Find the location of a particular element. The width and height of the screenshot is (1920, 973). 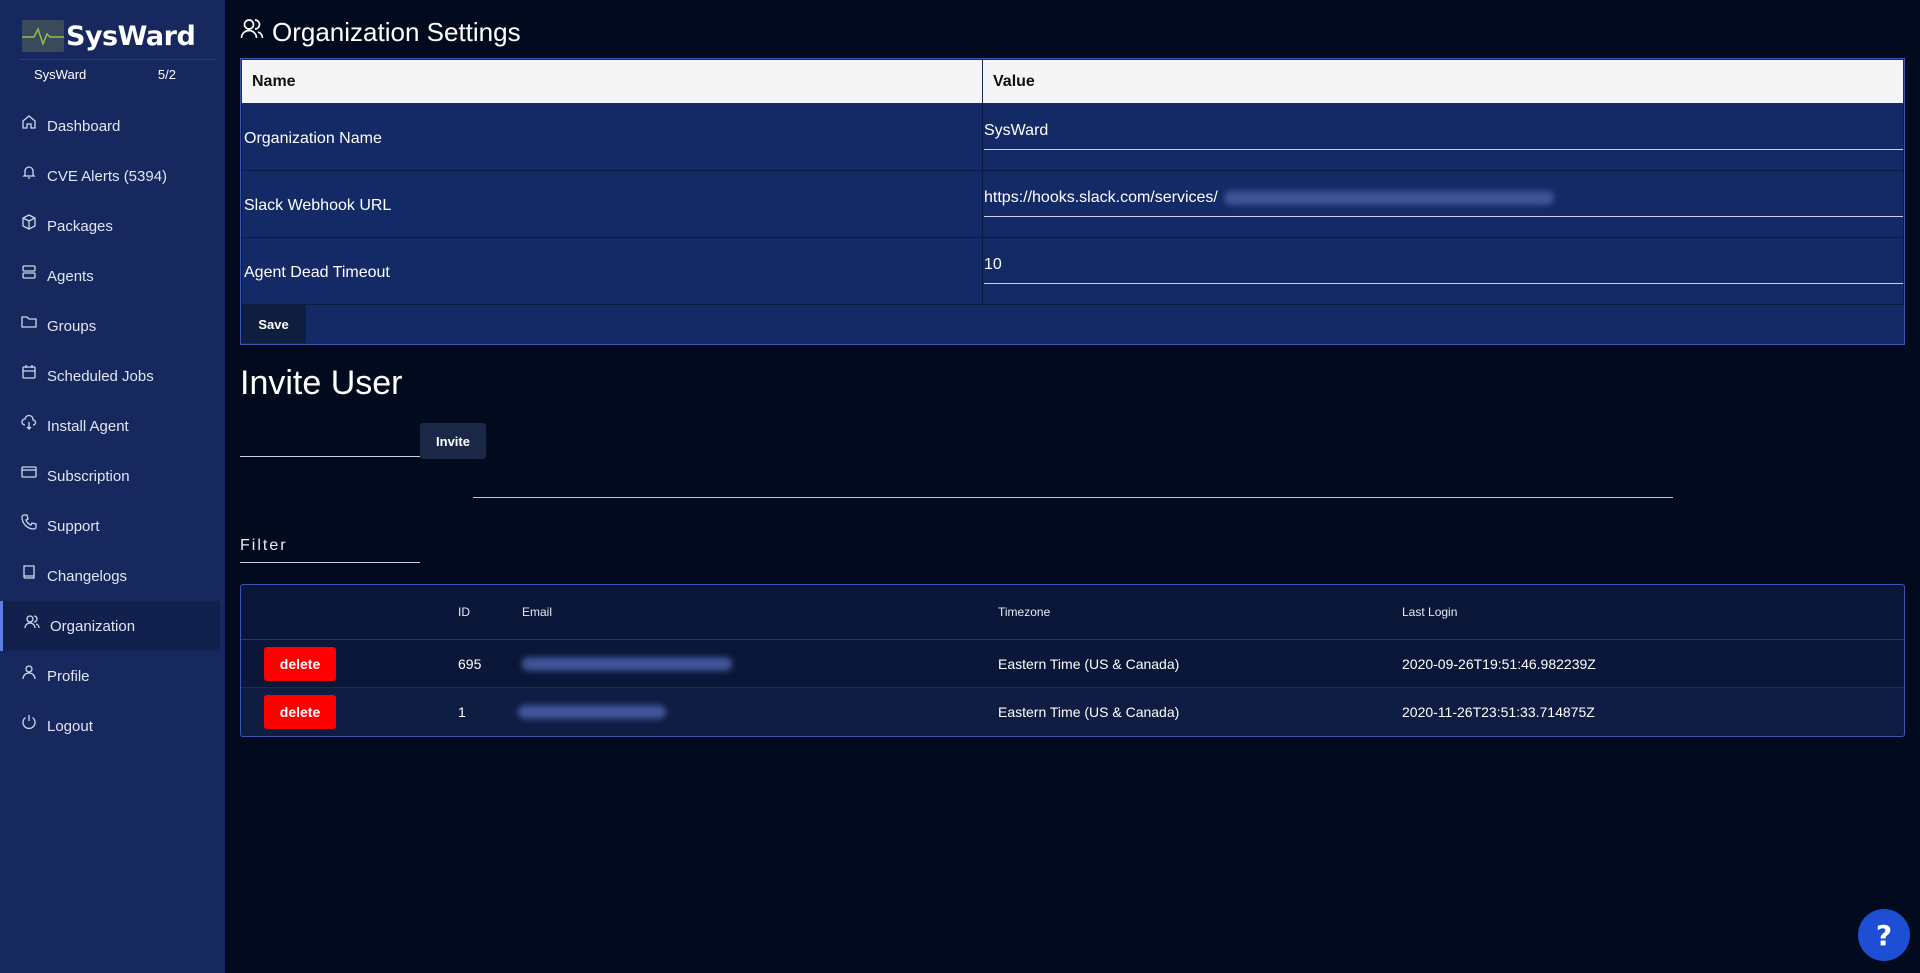

package-icon is located at coordinates (29, 222).